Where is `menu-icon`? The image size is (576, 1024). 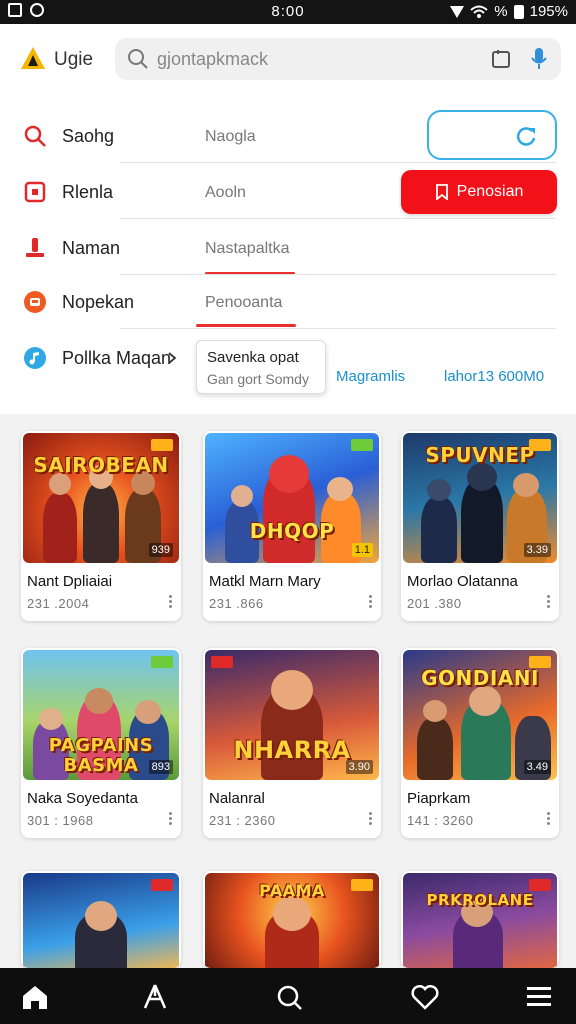 menu-icon is located at coordinates (539, 997).